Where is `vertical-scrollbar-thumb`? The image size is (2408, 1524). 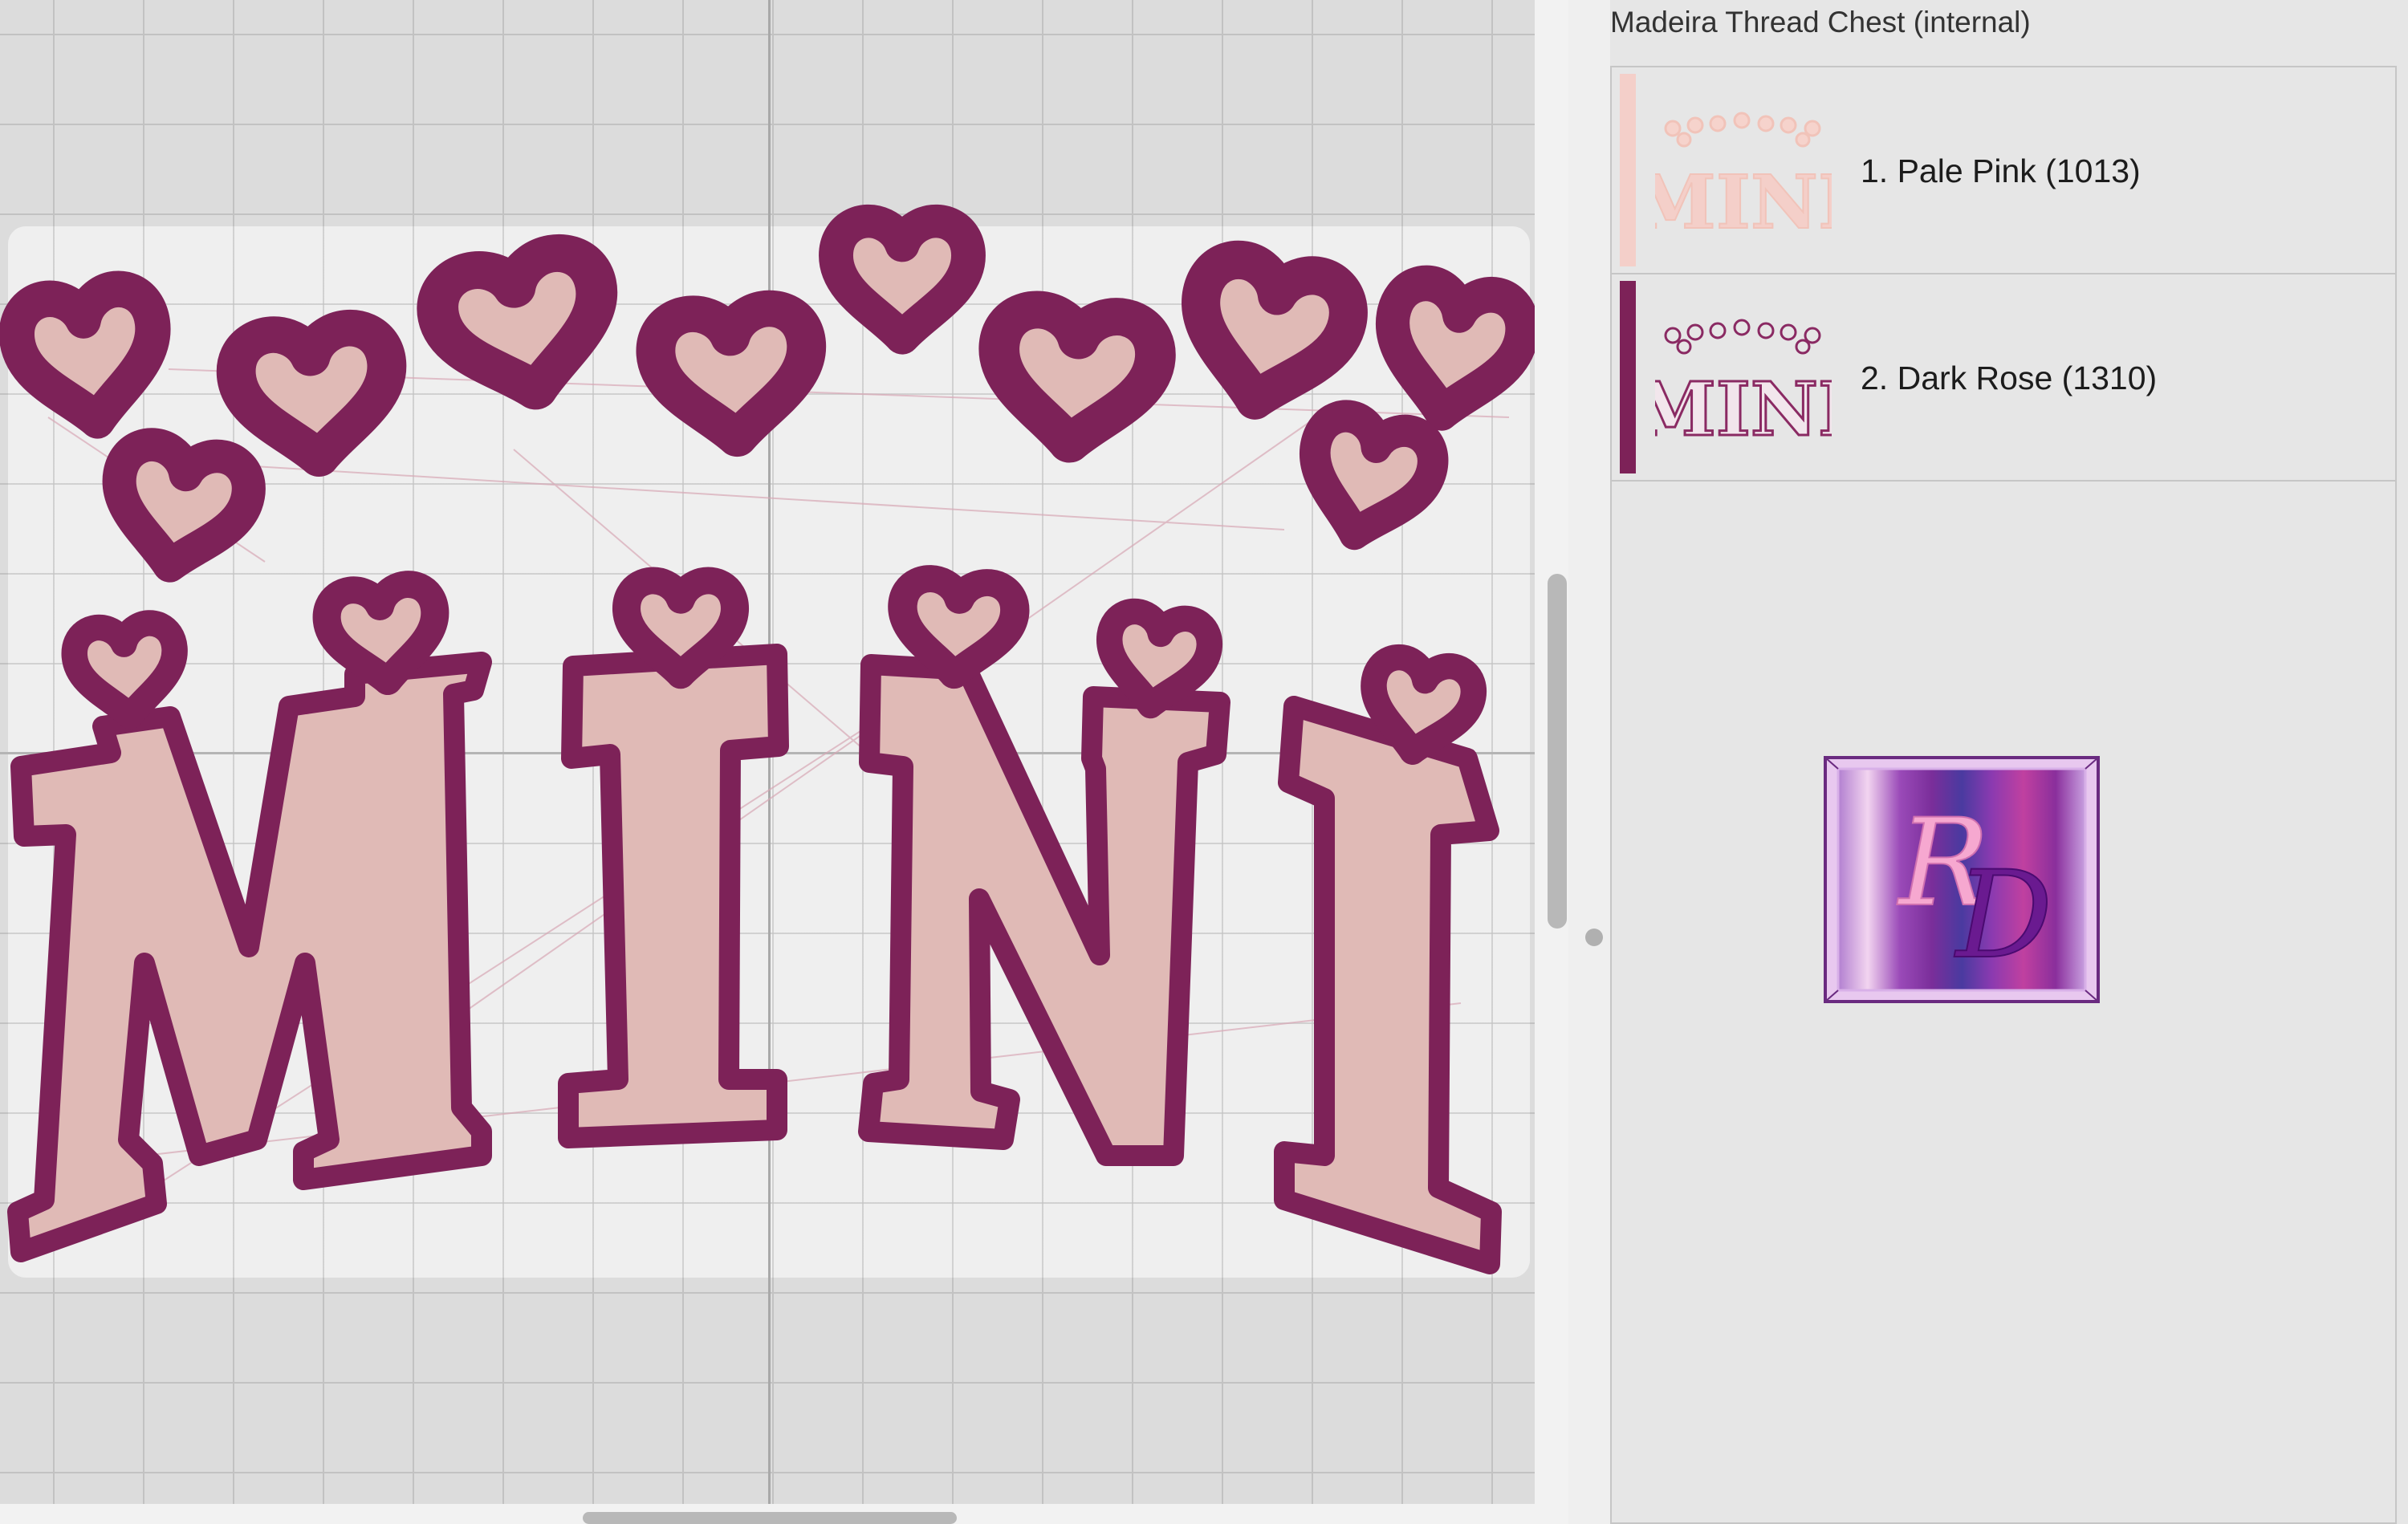 vertical-scrollbar-thumb is located at coordinates (1557, 751).